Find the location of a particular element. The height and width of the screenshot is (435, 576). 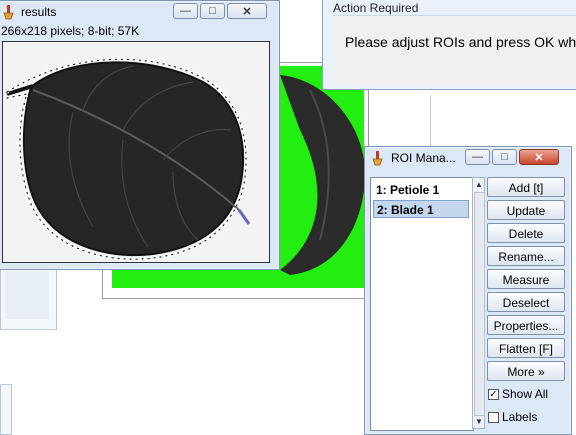

deselect-button: Deselect is located at coordinates (526, 302).